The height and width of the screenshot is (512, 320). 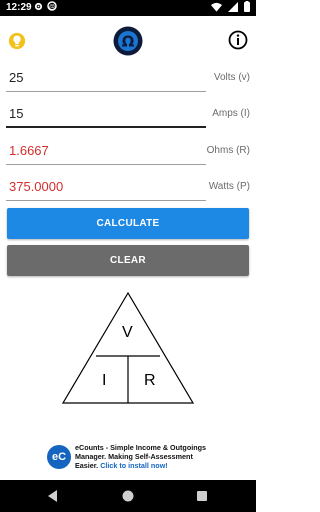 I want to click on sync-icon: @, so click(x=52, y=6).